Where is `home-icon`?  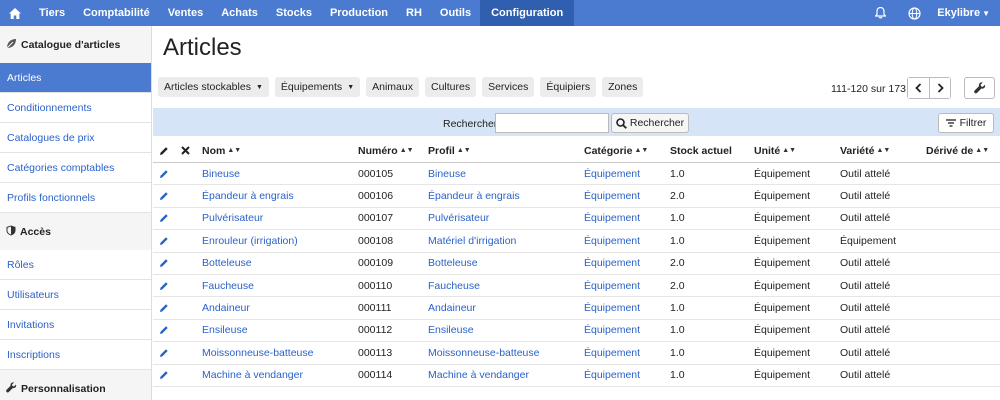
home-icon is located at coordinates (15, 13).